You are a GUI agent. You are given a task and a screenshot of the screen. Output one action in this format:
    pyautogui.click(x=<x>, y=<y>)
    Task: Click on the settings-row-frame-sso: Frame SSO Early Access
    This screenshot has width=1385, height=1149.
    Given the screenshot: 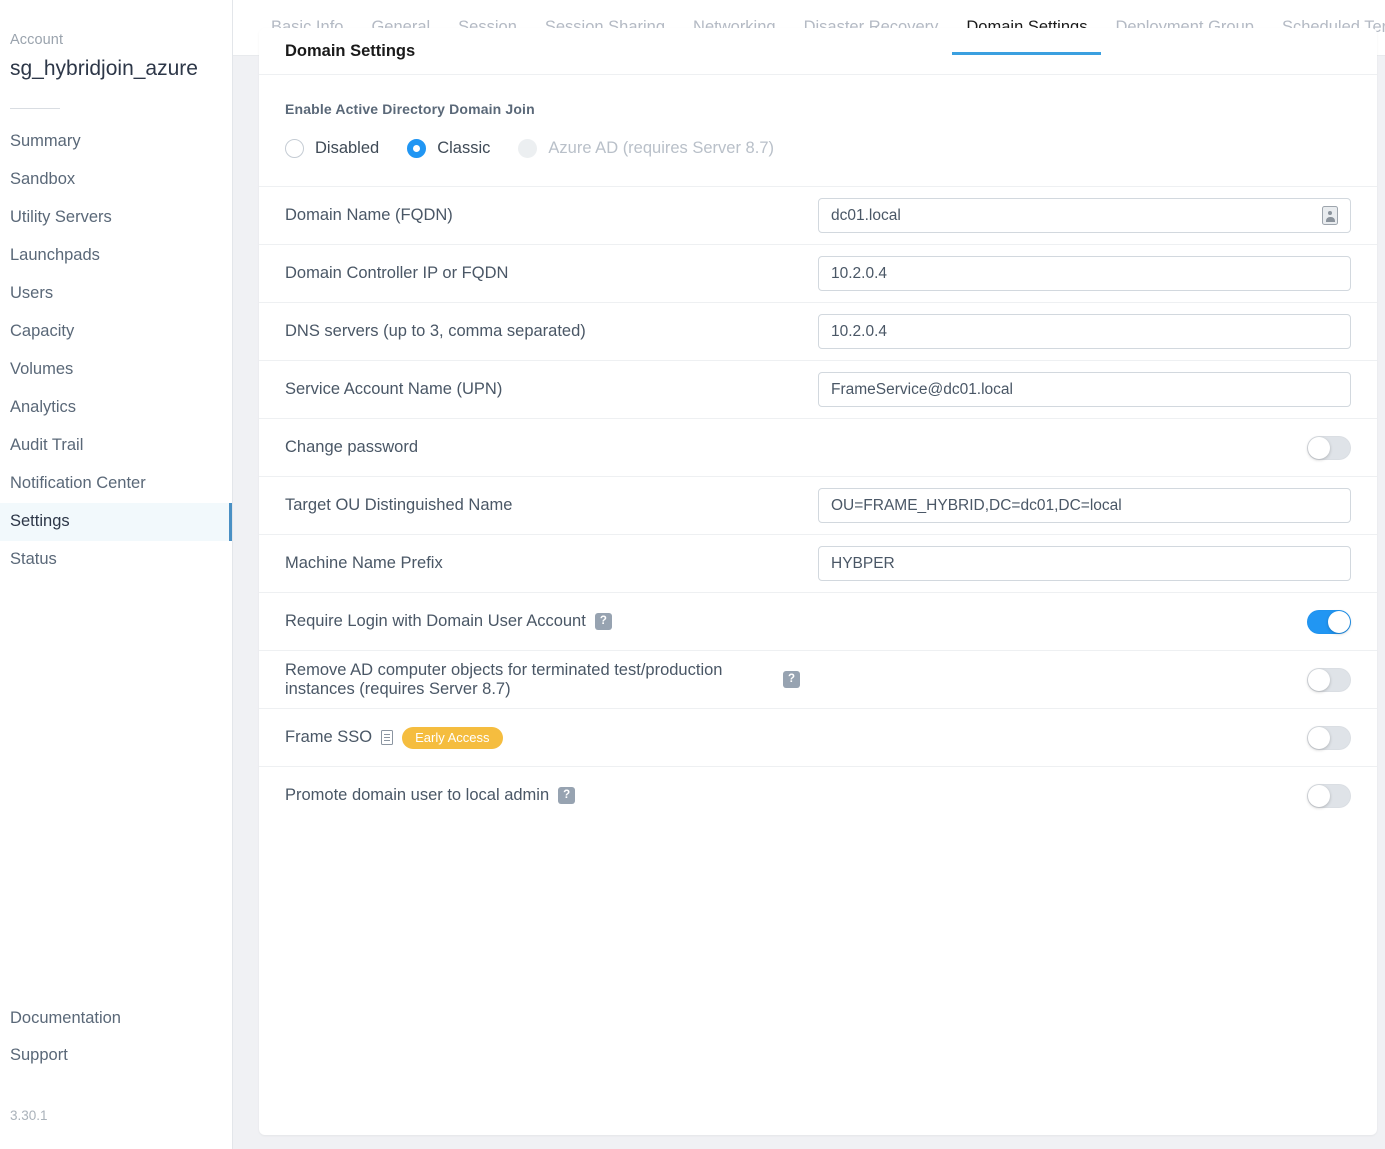 What is the action you would take?
    pyautogui.click(x=818, y=737)
    